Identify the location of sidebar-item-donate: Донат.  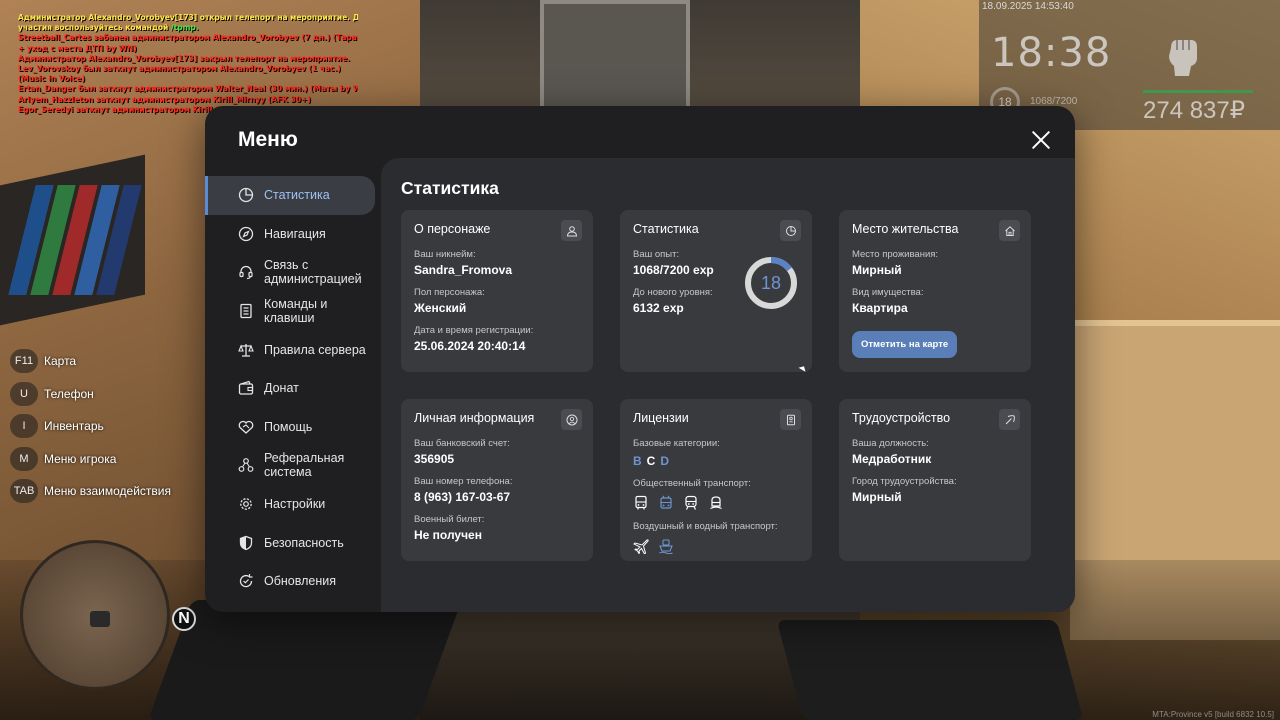
(293, 388).